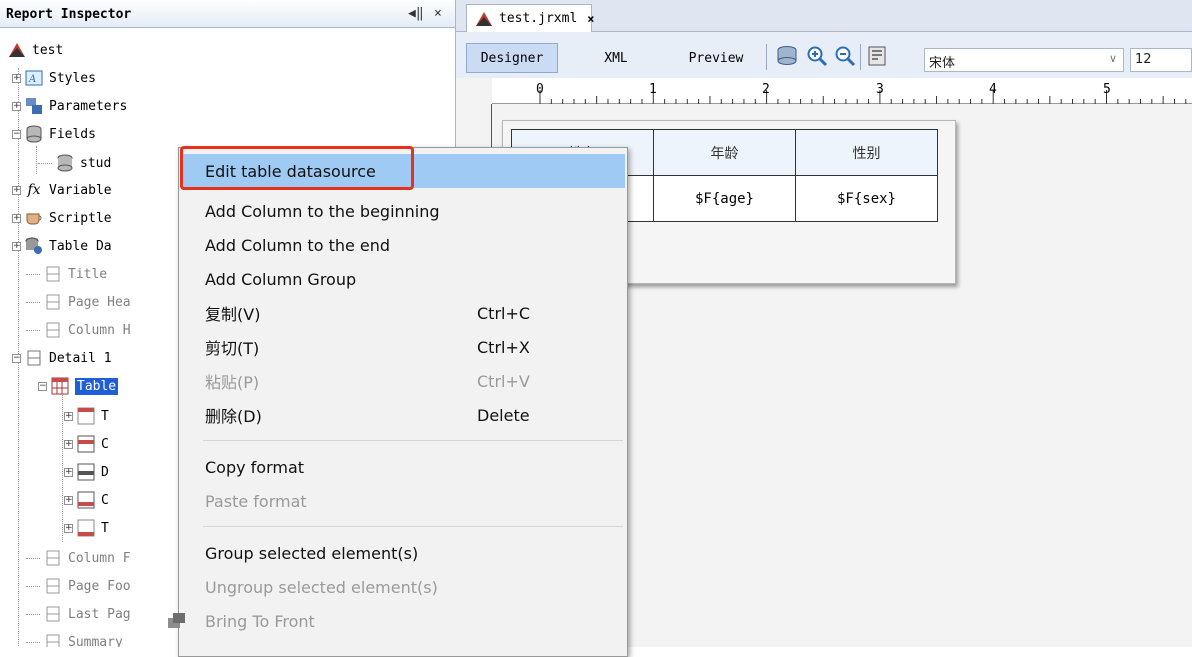 The height and width of the screenshot is (657, 1192). Describe the element at coordinates (416, 13) in the screenshot. I see `minimize-panel-icon: ◀‖` at that location.